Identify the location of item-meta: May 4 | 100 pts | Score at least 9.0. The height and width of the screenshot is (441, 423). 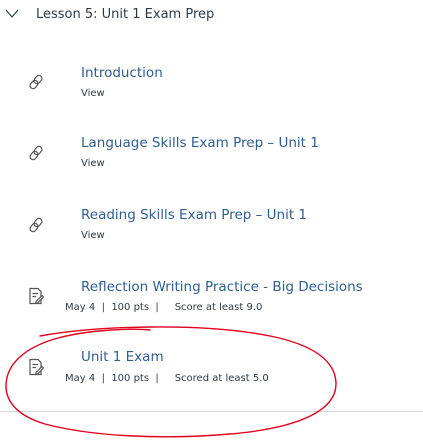
(163, 307).